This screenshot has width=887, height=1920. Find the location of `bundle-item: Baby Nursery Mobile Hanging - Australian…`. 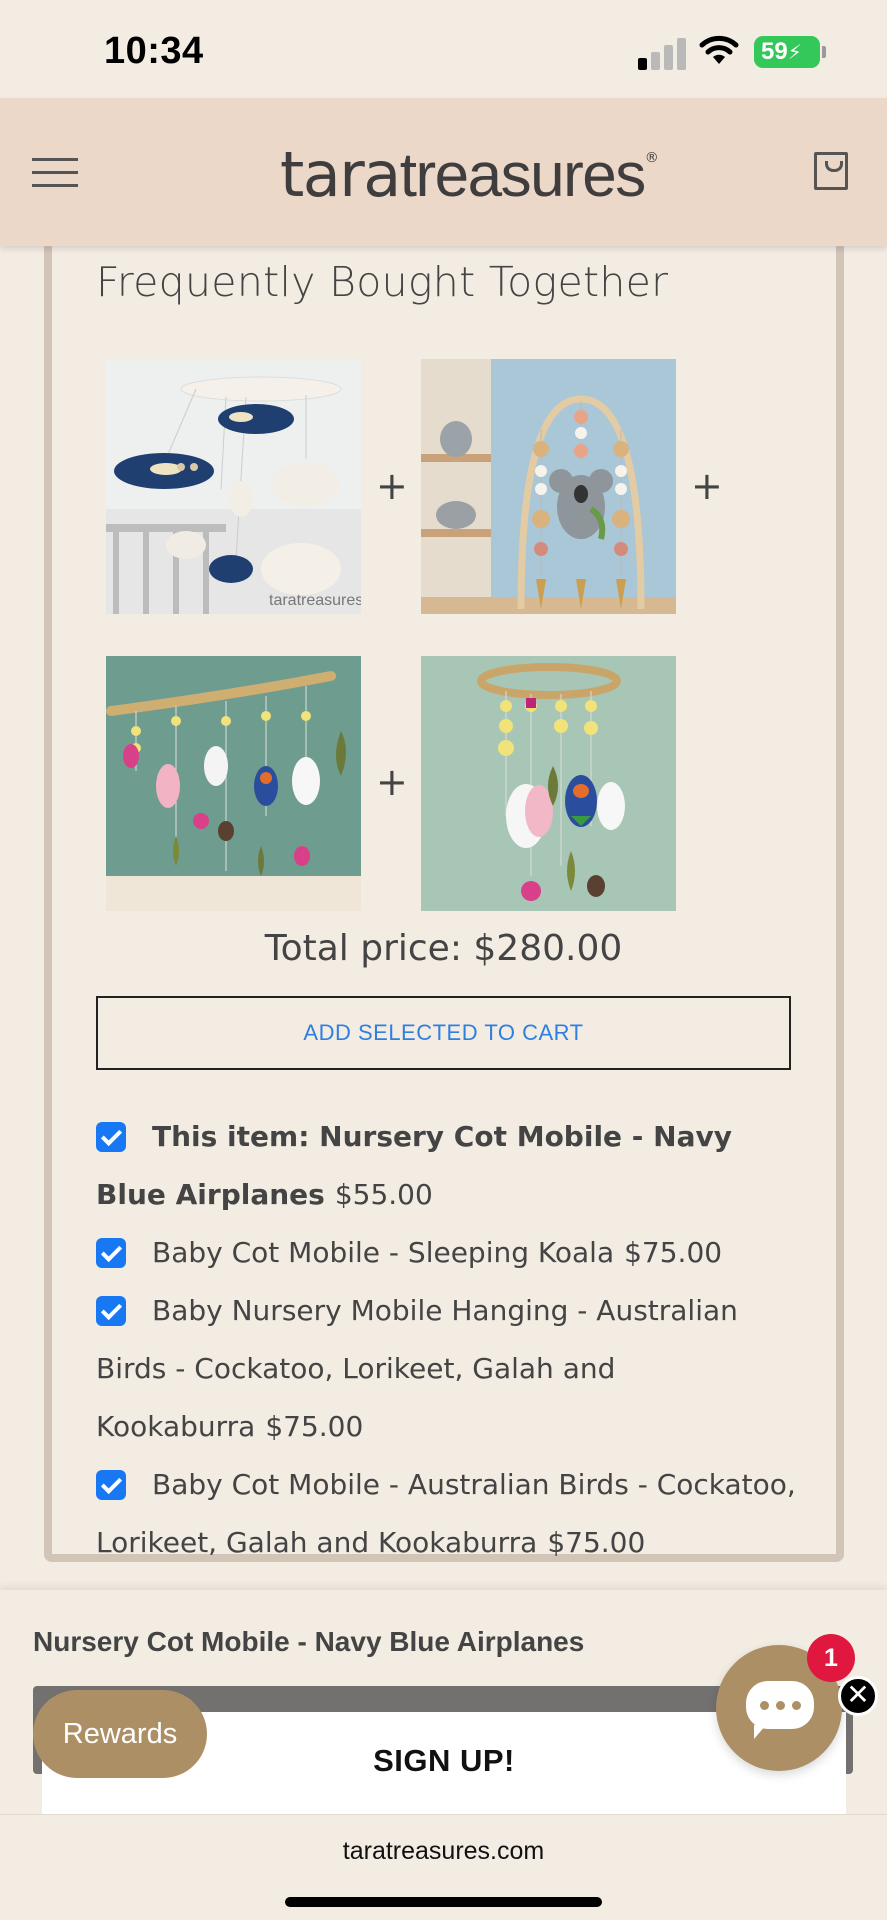

bundle-item: Baby Nursery Mobile Hanging - Australian… is located at coordinates (446, 1369).